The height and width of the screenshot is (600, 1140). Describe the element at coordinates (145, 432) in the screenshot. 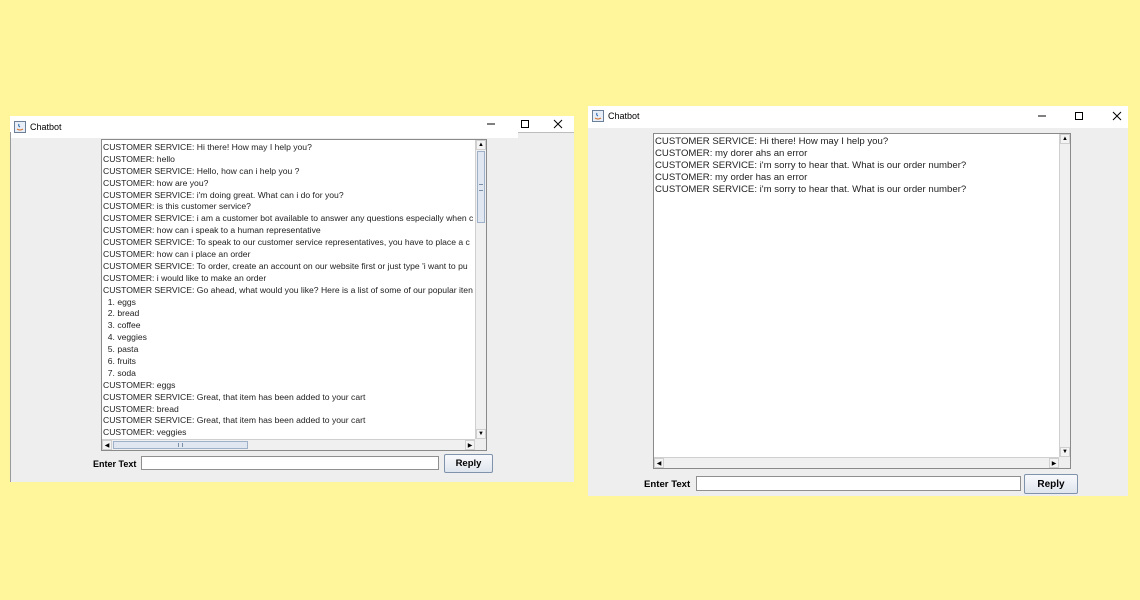

I see `chat-message: CUSTOMER: veggies` at that location.